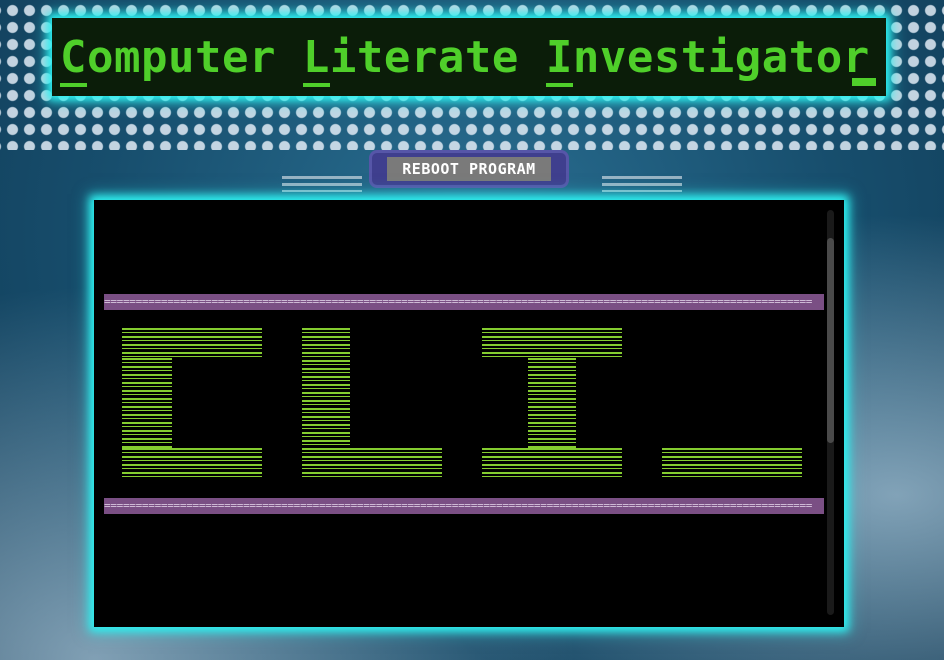 This screenshot has width=944, height=660. What do you see at coordinates (322, 184) in the screenshot?
I see `decorative-stripes-left` at bounding box center [322, 184].